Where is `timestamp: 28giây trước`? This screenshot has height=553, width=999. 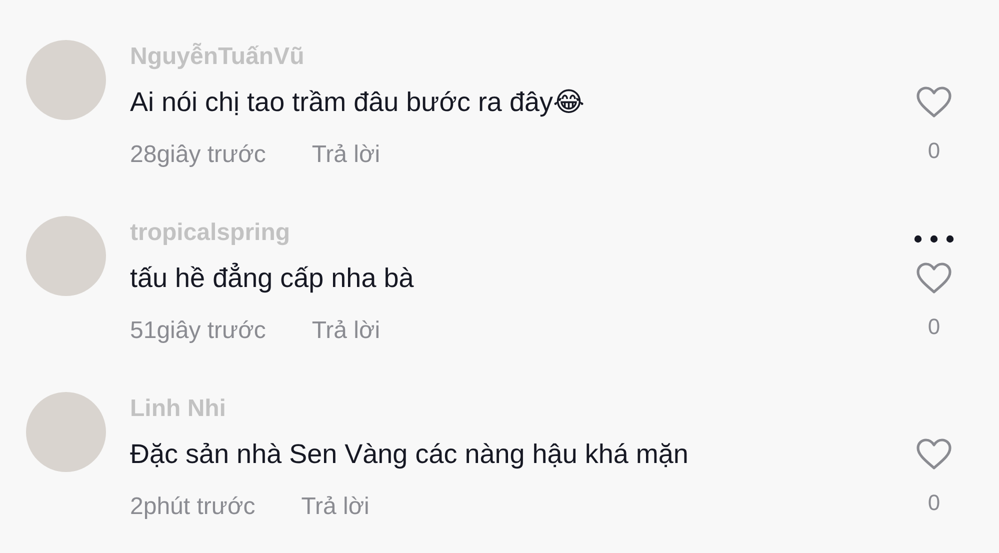
timestamp: 28giây trước is located at coordinates (198, 155).